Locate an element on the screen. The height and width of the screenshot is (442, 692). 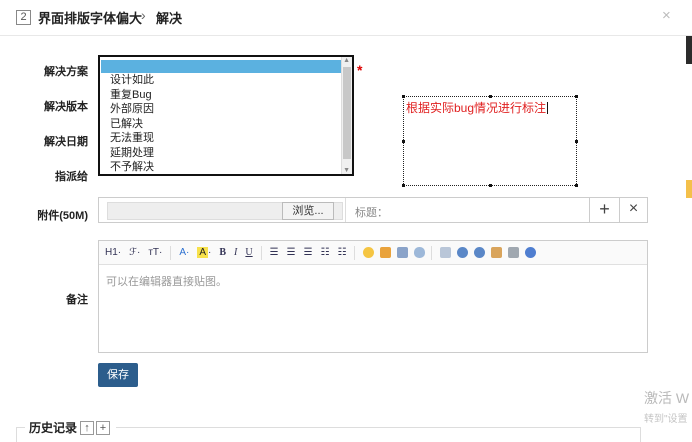
align-left-icon: ☰ is located at coordinates (274, 252).